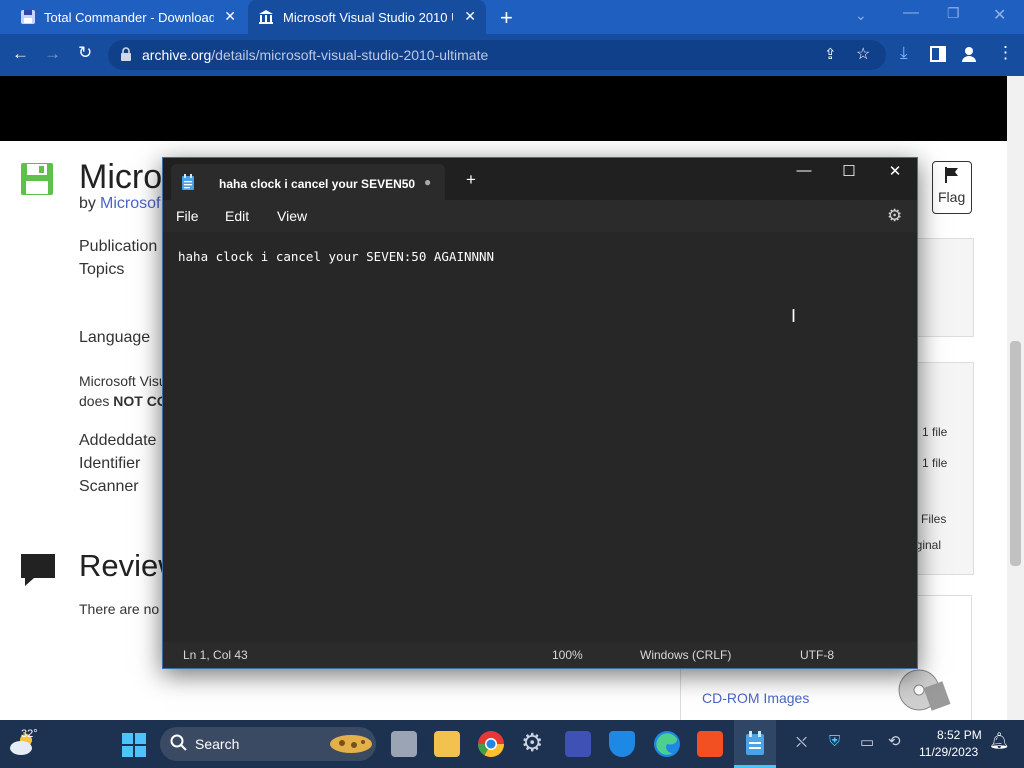 The height and width of the screenshot is (768, 1024). I want to click on document-tab-title: haha clock i cancel your SEVEN50 A, so click(317, 184).